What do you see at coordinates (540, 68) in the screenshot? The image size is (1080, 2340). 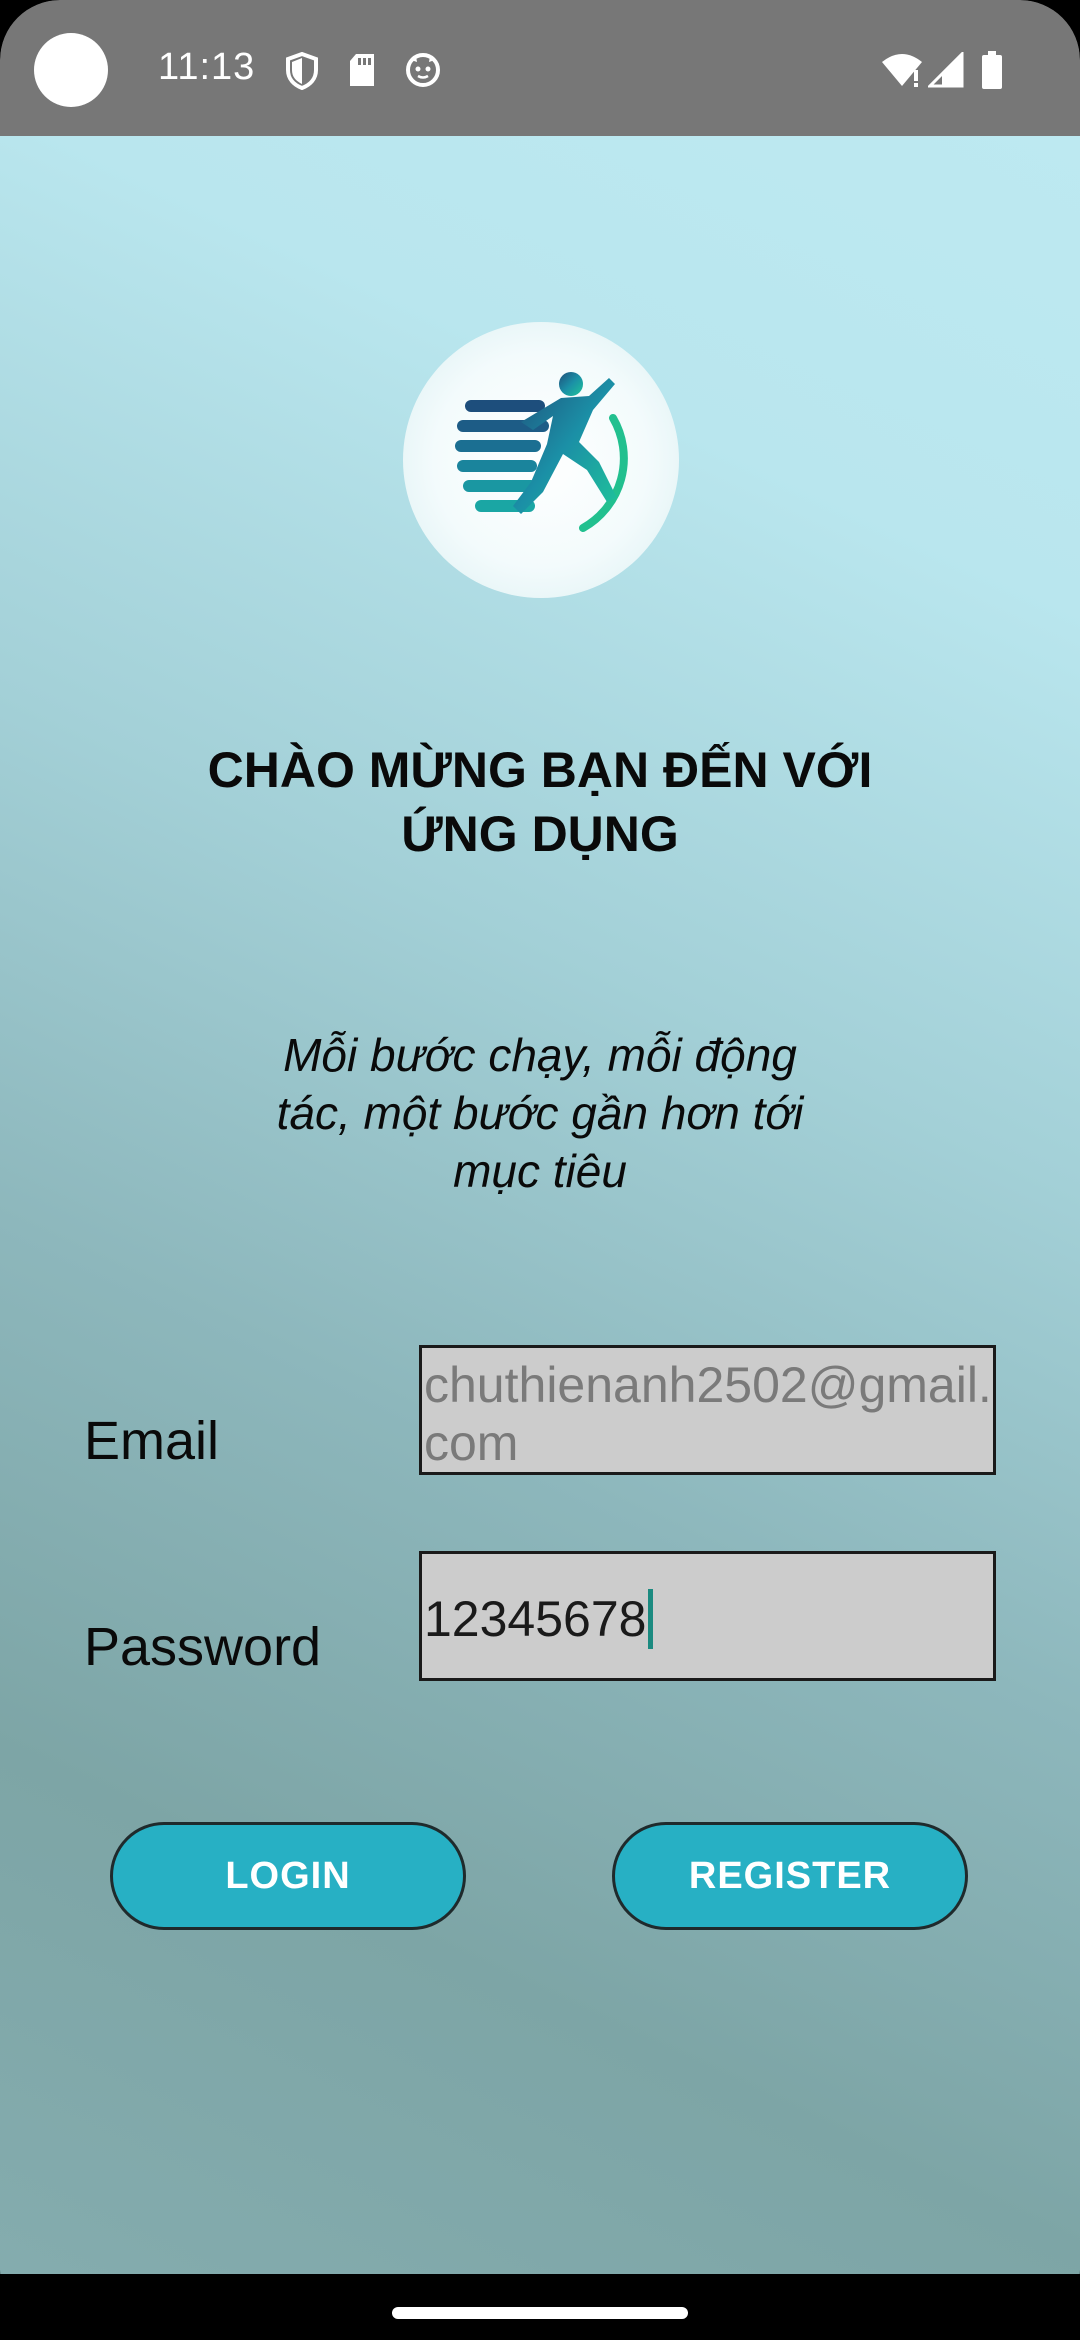 I see `status-bar: 11:13` at bounding box center [540, 68].